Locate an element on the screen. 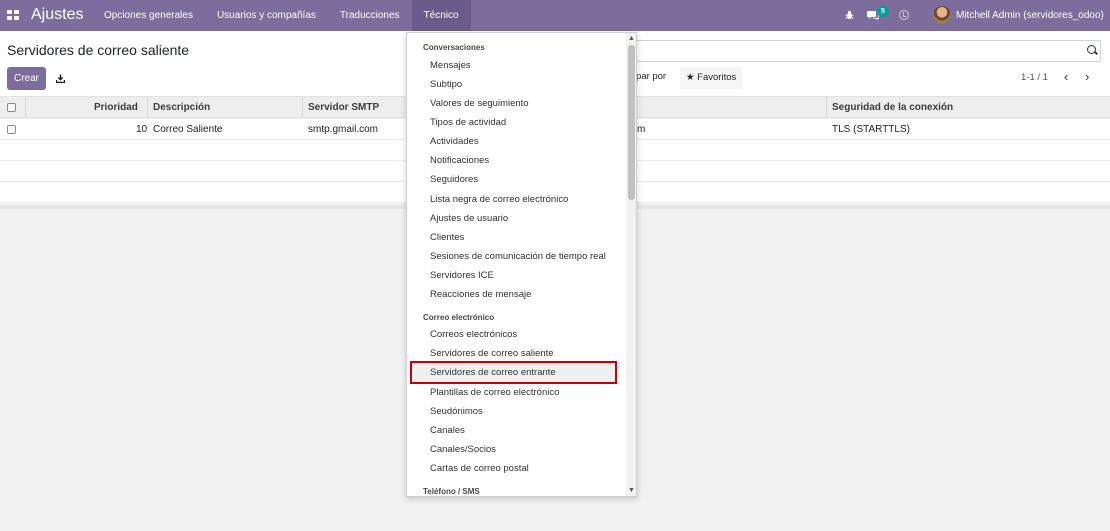 Image resolution: width=1110 pixels, height=531 pixels. search-icon is located at coordinates (1091, 49).